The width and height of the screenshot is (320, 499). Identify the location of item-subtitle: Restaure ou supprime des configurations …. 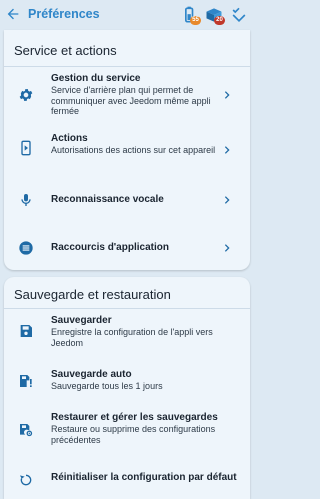
(133, 434).